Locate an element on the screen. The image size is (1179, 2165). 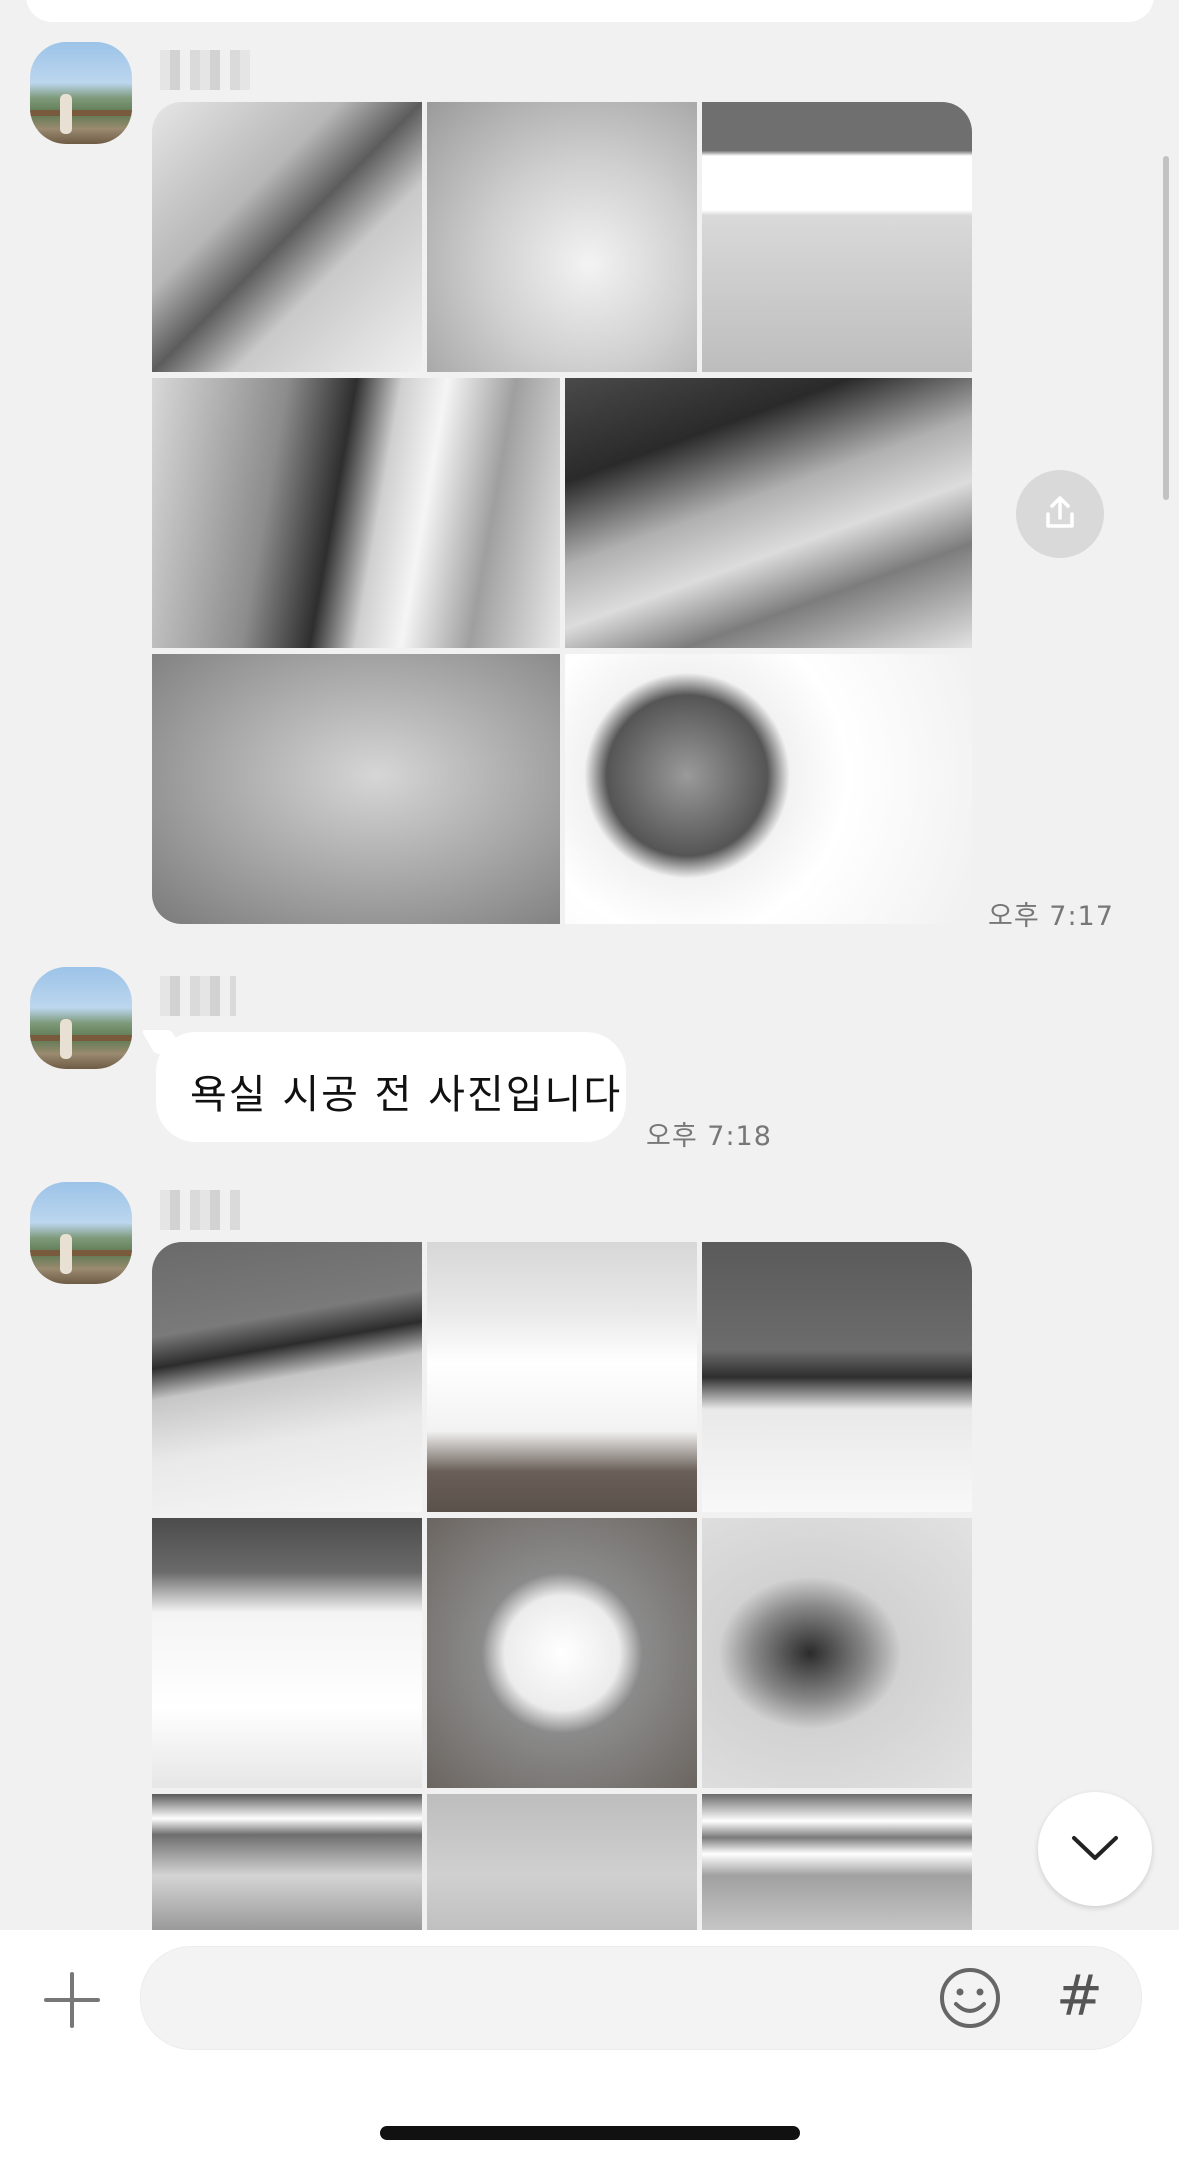
message-time: 오후 7:17 is located at coordinates (1051, 916).